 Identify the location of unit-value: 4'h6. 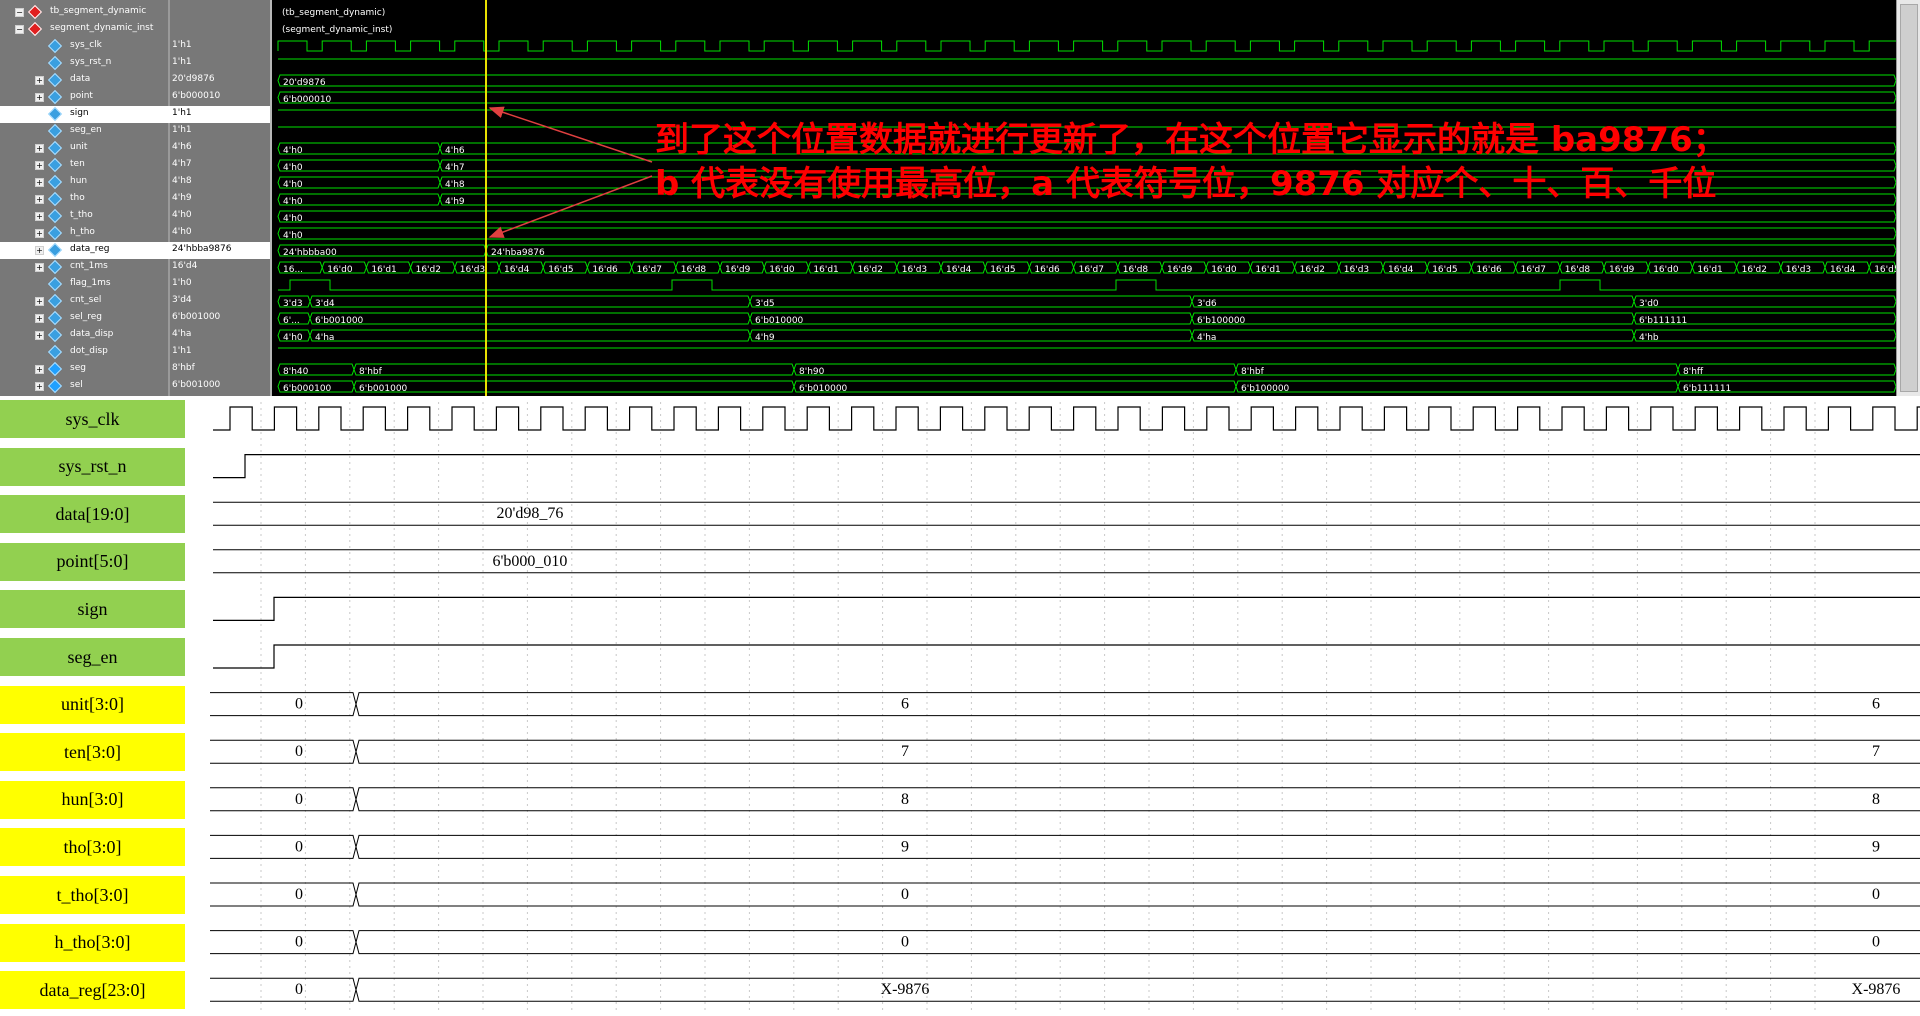
(455, 151).